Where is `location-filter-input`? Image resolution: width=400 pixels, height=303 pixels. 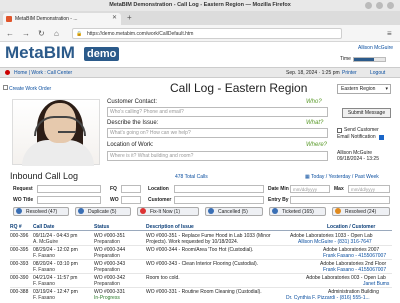 location-filter-input is located at coordinates (219, 189).